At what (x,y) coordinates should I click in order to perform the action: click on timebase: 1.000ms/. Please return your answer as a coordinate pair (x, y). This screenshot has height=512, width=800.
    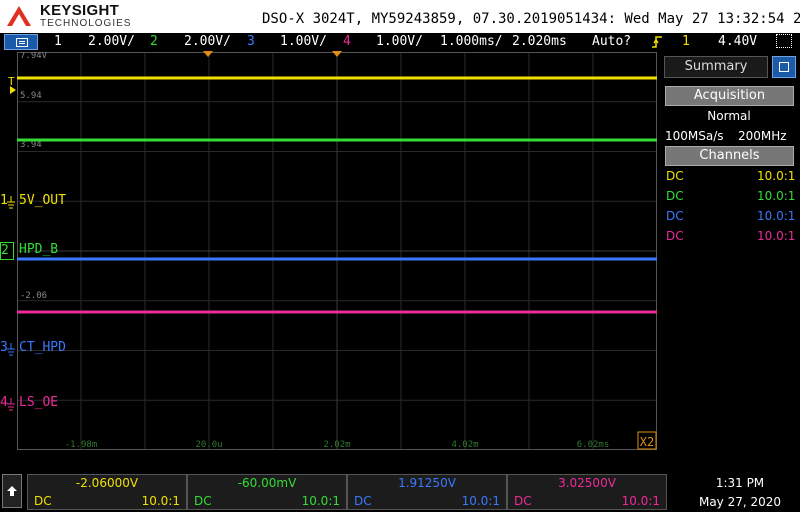
    Looking at the image, I should click on (471, 41).